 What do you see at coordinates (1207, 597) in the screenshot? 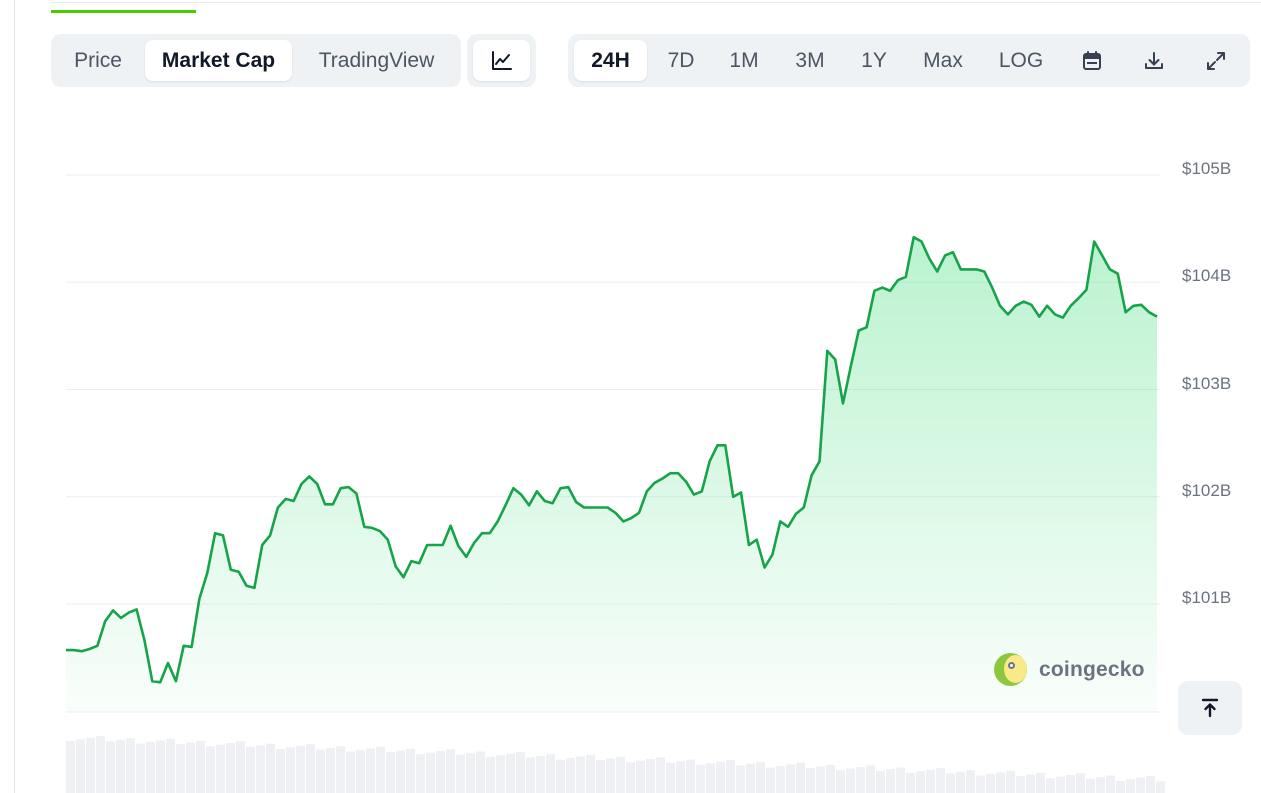
I see `y-tick-label: $101B` at bounding box center [1207, 597].